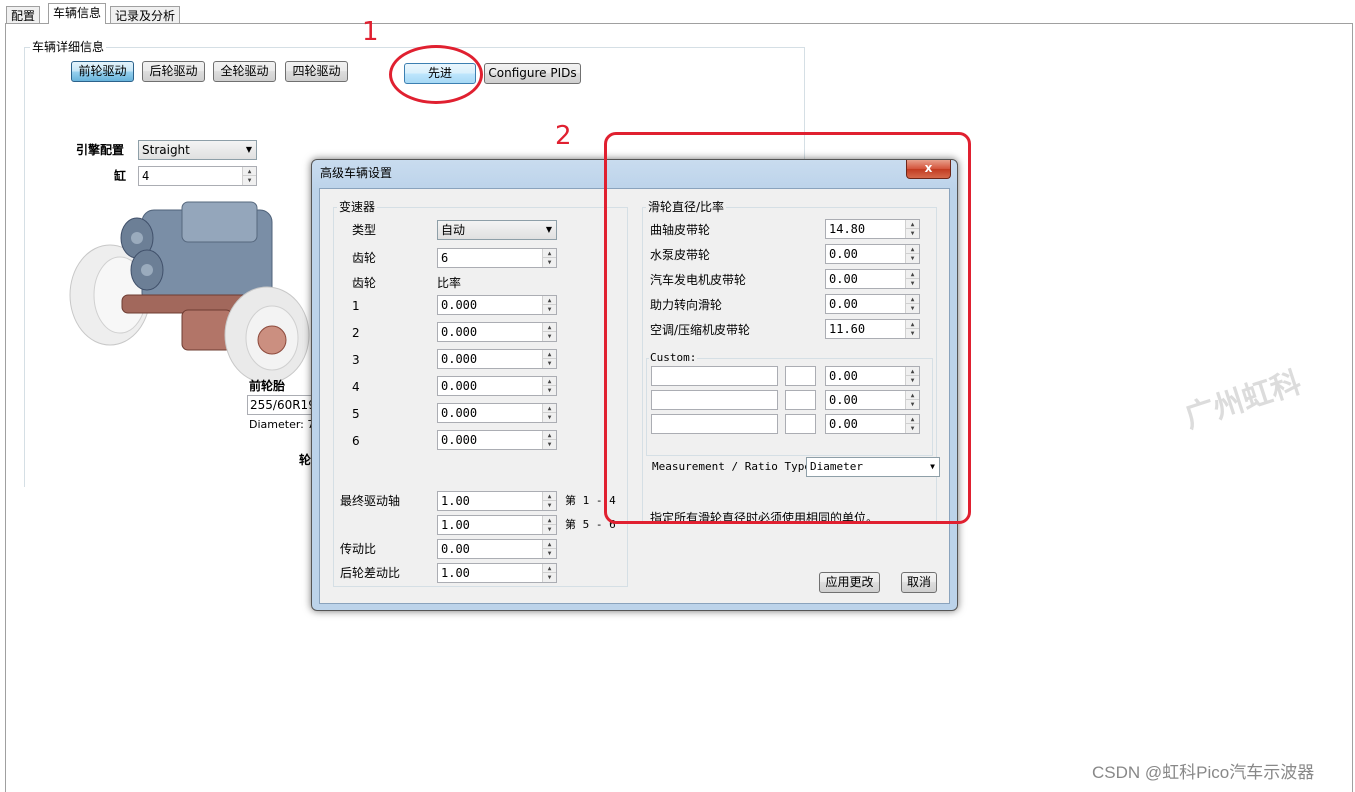 The width and height of the screenshot is (1355, 792). Describe the element at coordinates (455, 501) in the screenshot. I see `final-drive-value-1: 1.00` at that location.